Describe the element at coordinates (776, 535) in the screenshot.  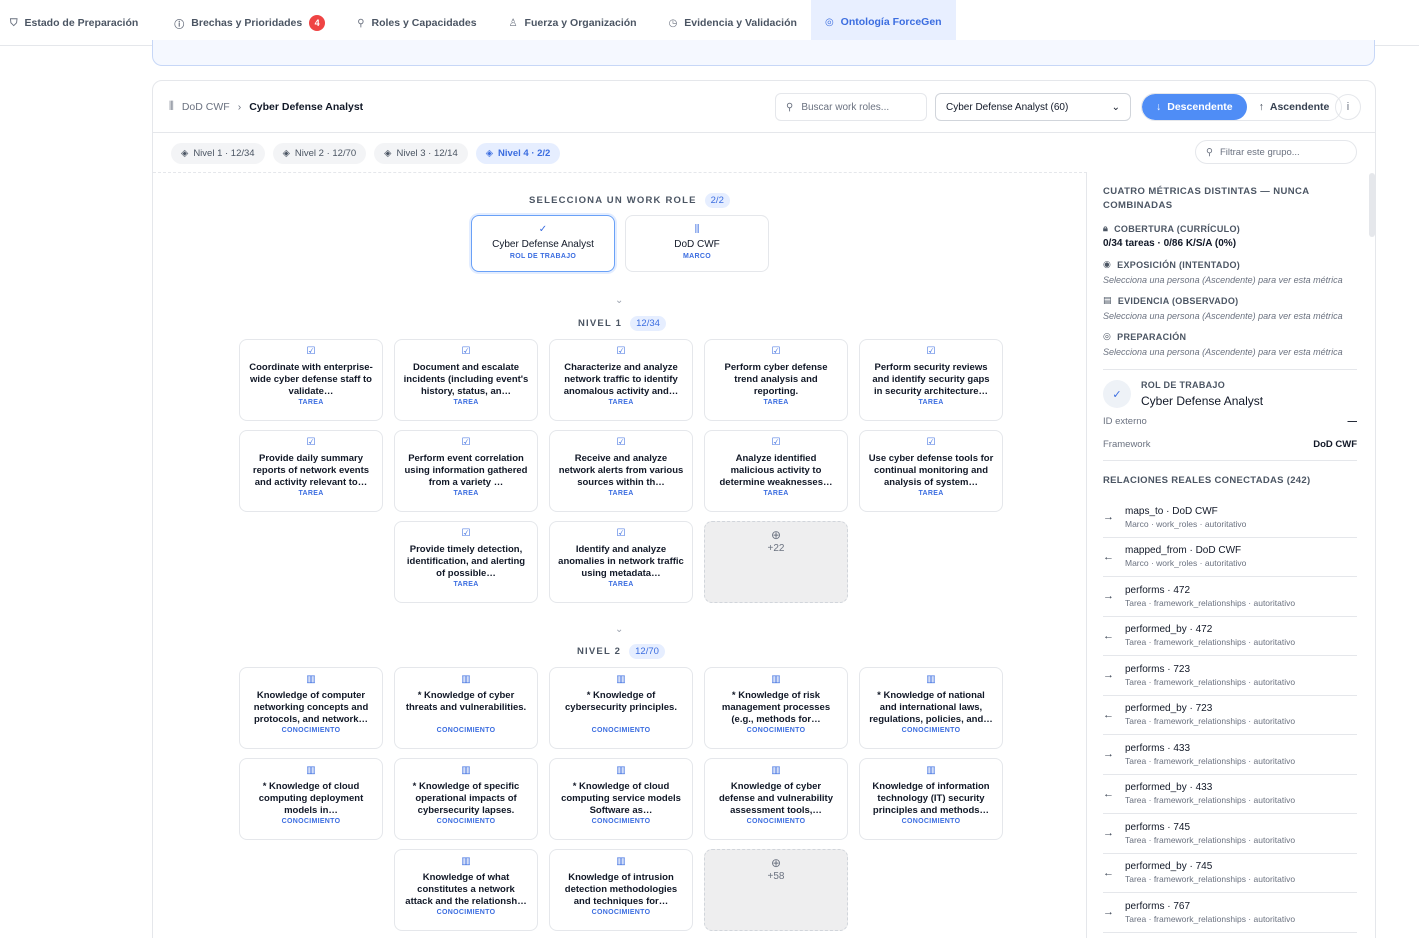
I see `plus-circle-icon: ⊕` at that location.